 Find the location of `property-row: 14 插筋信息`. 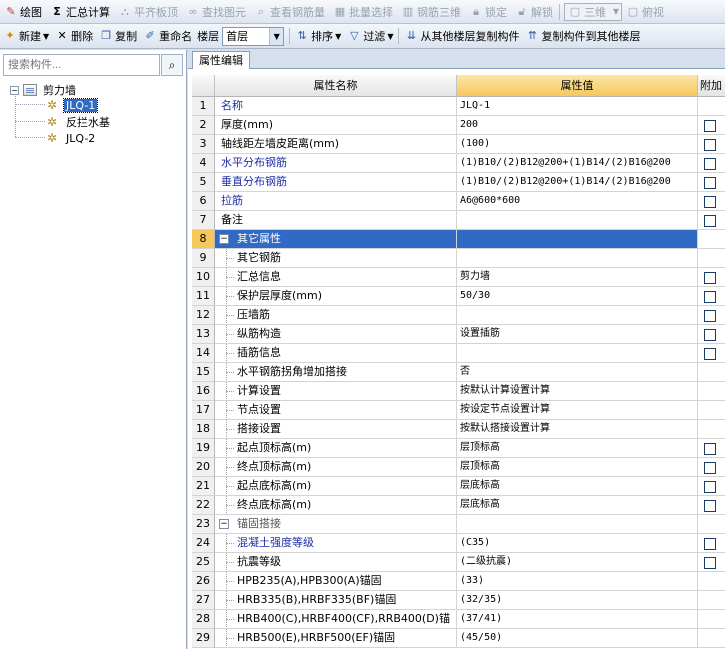

property-row: 14 插筋信息 is located at coordinates (458, 353).